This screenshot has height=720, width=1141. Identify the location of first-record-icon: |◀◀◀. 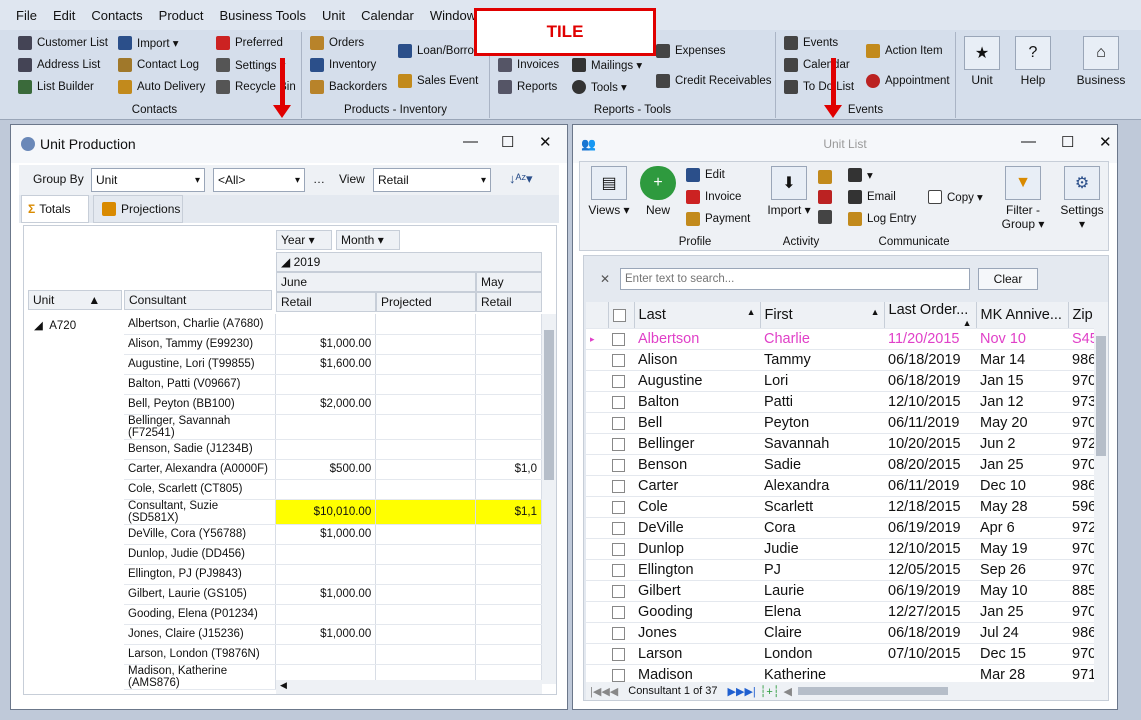
(604, 691).